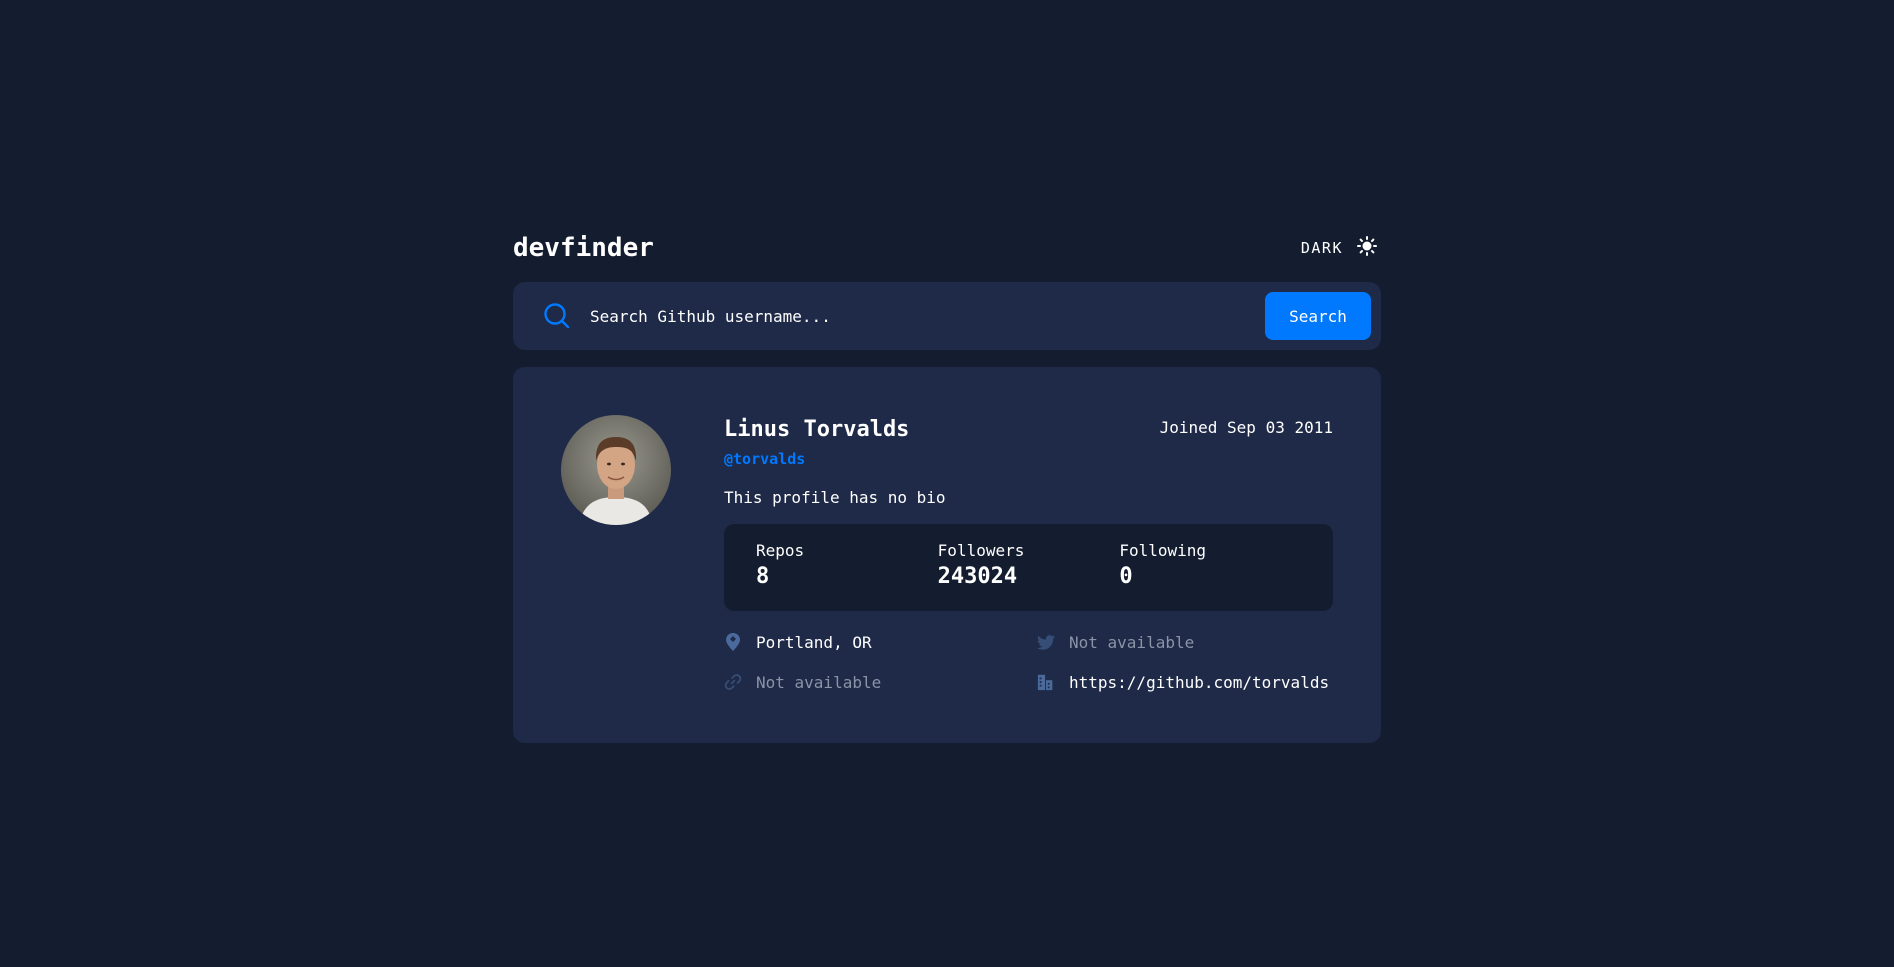  What do you see at coordinates (977, 576) in the screenshot?
I see `stat-value: 243024` at bounding box center [977, 576].